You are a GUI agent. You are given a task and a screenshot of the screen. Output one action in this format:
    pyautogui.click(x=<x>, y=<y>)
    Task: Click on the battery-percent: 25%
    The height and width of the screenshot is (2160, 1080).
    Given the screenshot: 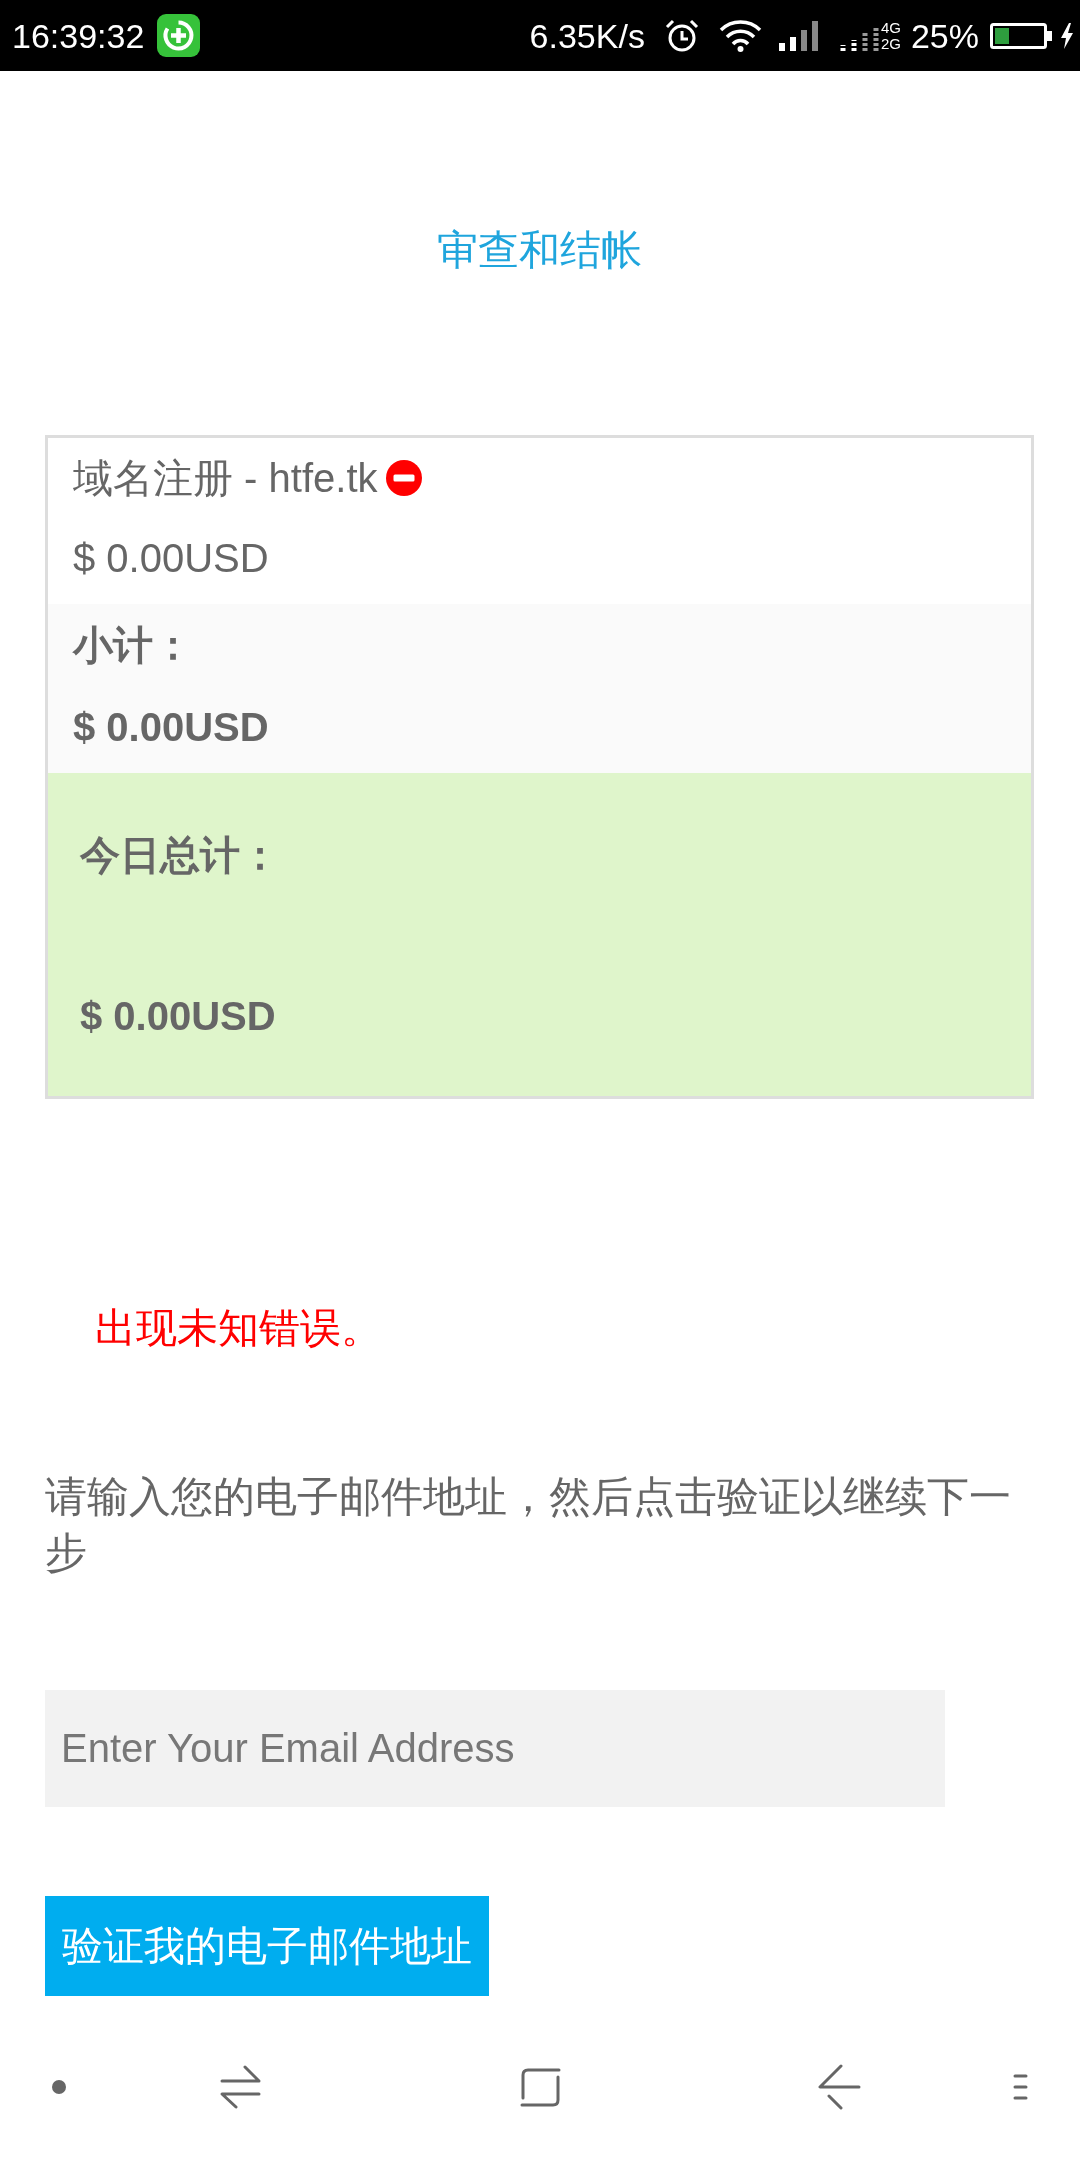 What is the action you would take?
    pyautogui.click(x=944, y=35)
    